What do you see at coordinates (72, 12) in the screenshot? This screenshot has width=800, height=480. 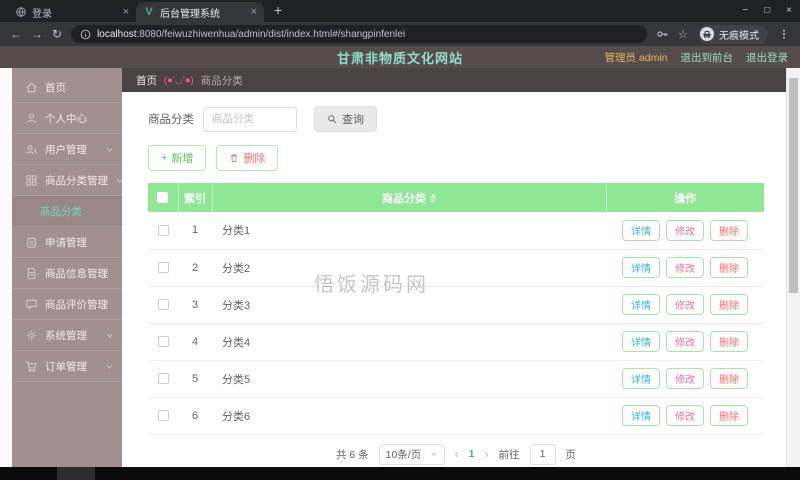 I see `browser-tab-login: 登录 ×` at bounding box center [72, 12].